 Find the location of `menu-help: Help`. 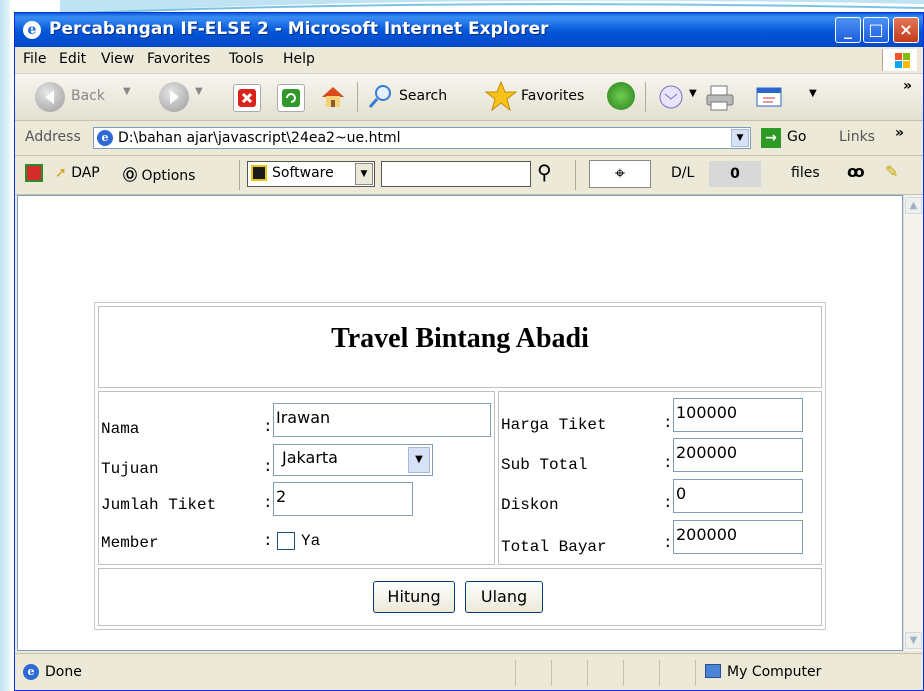

menu-help: Help is located at coordinates (299, 59).